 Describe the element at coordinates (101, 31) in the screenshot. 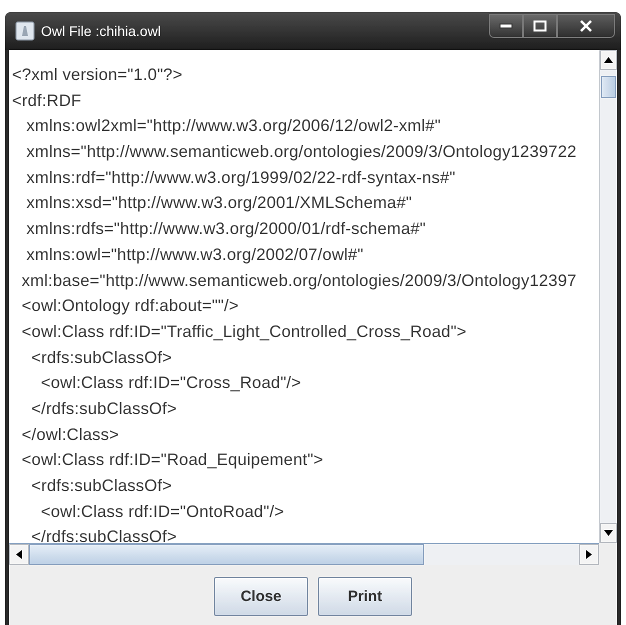

I see `window-title: Owl File :chihia.owl` at that location.